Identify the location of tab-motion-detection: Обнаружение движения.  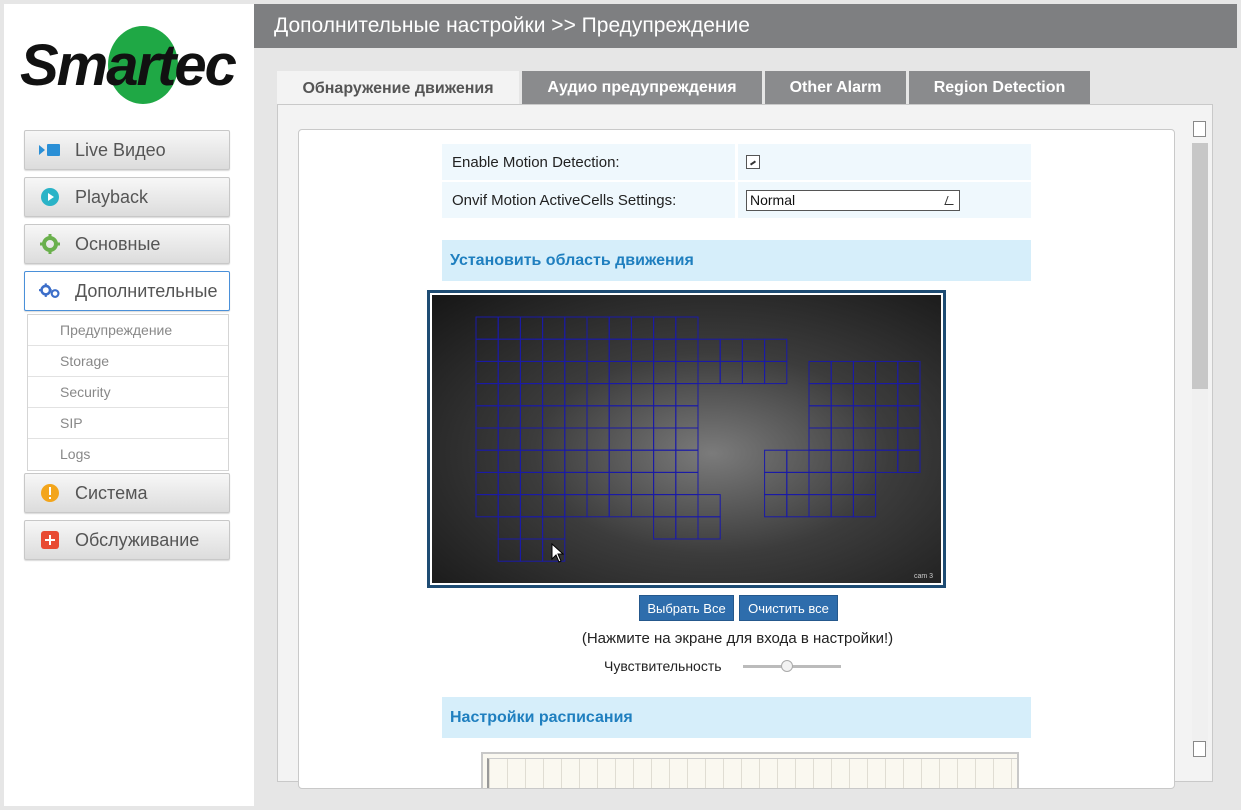
(398, 88).